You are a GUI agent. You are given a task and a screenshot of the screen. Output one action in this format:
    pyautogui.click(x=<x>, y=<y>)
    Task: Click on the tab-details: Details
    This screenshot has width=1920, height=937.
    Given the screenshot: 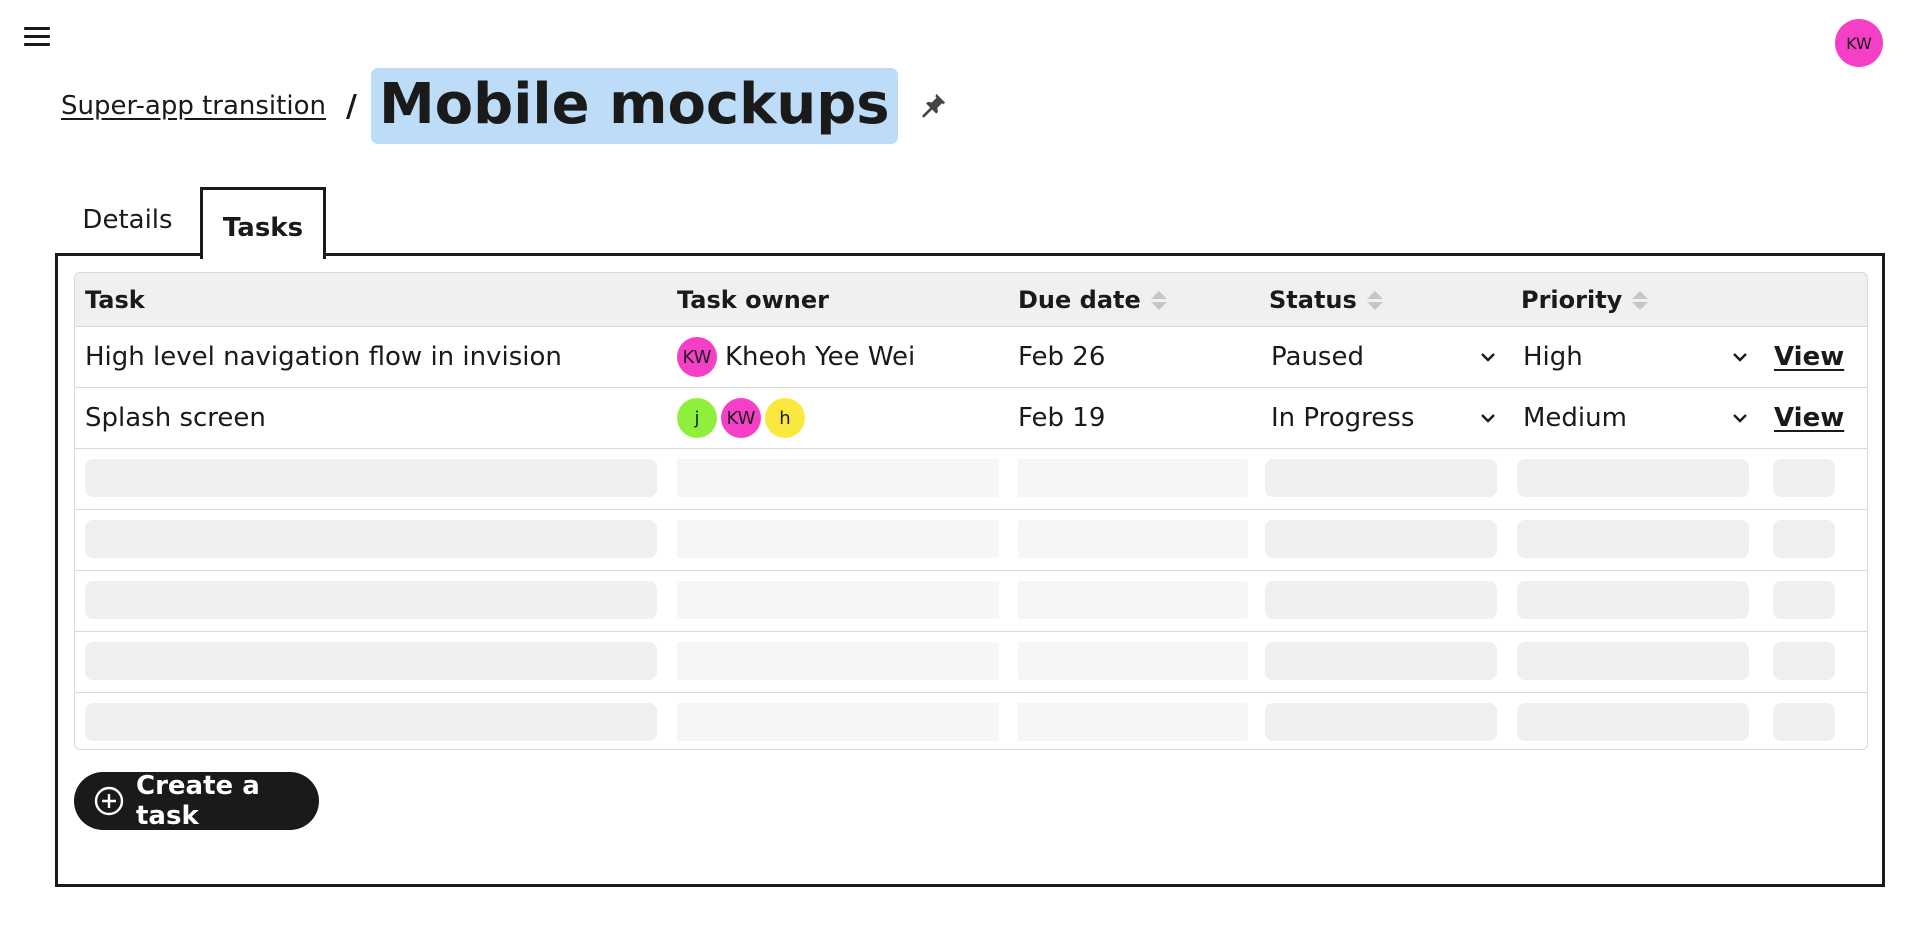 What is the action you would take?
    pyautogui.click(x=127, y=221)
    